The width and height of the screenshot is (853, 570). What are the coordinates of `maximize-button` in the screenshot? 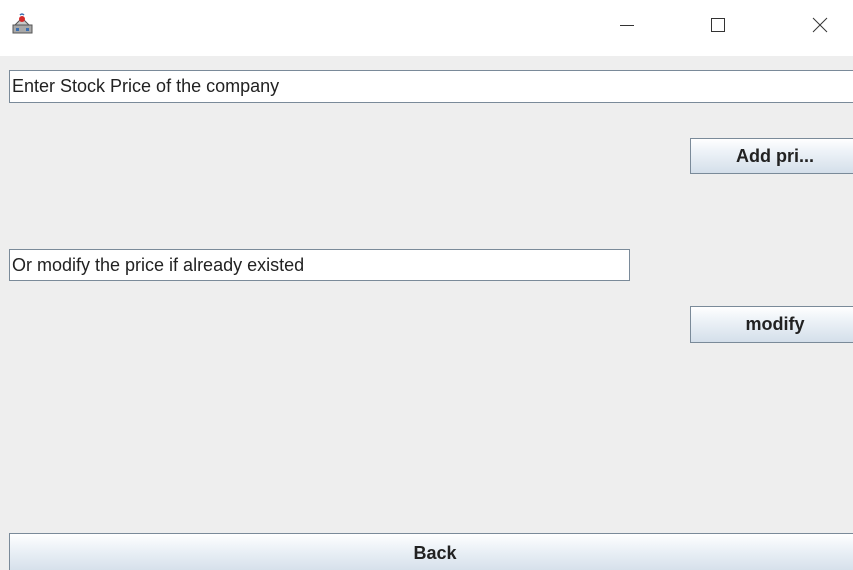 It's located at (718, 27).